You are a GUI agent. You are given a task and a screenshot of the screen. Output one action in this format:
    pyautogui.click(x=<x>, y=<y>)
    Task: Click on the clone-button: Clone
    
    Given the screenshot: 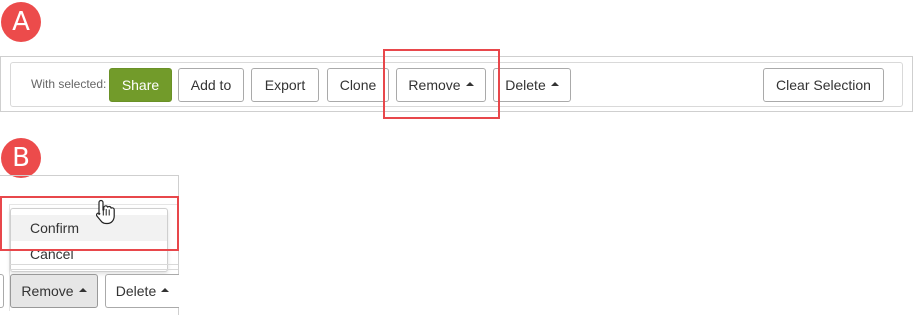 What is the action you would take?
    pyautogui.click(x=358, y=85)
    